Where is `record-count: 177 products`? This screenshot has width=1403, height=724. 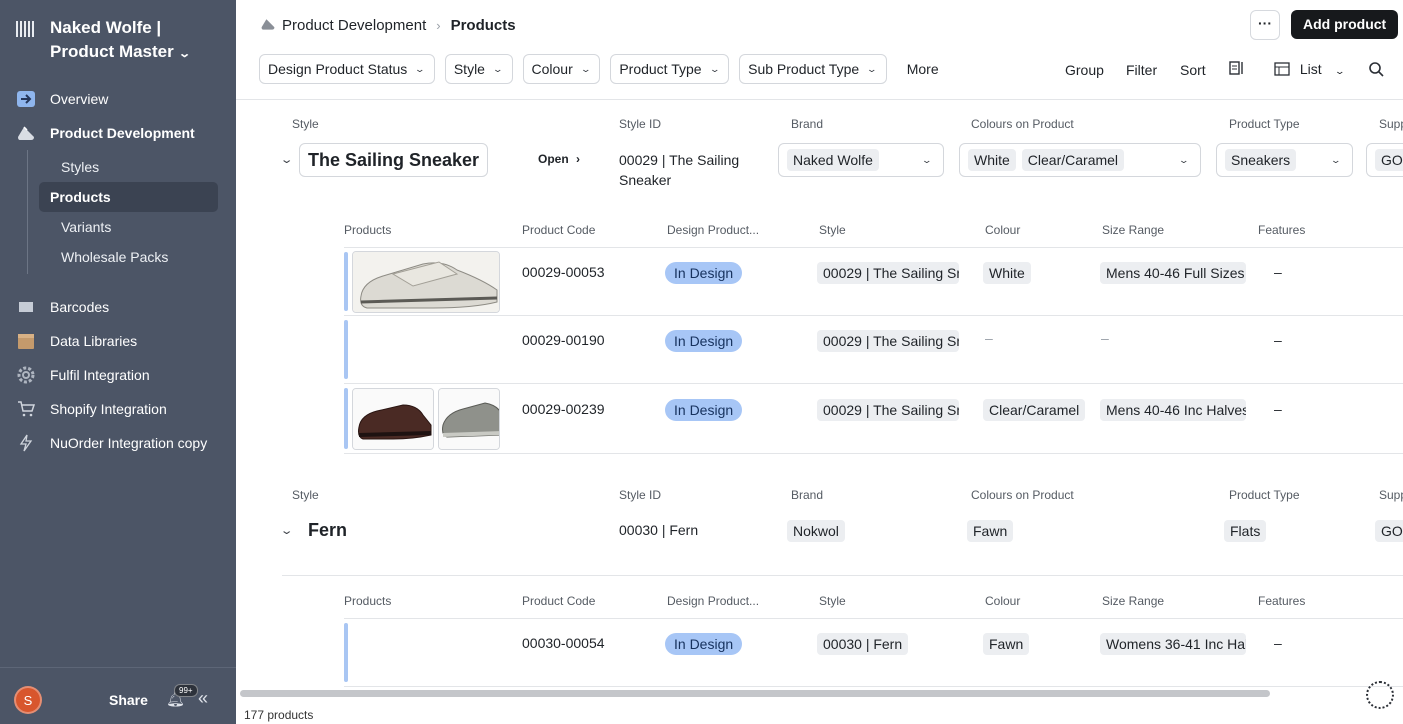 record-count: 177 products is located at coordinates (279, 715).